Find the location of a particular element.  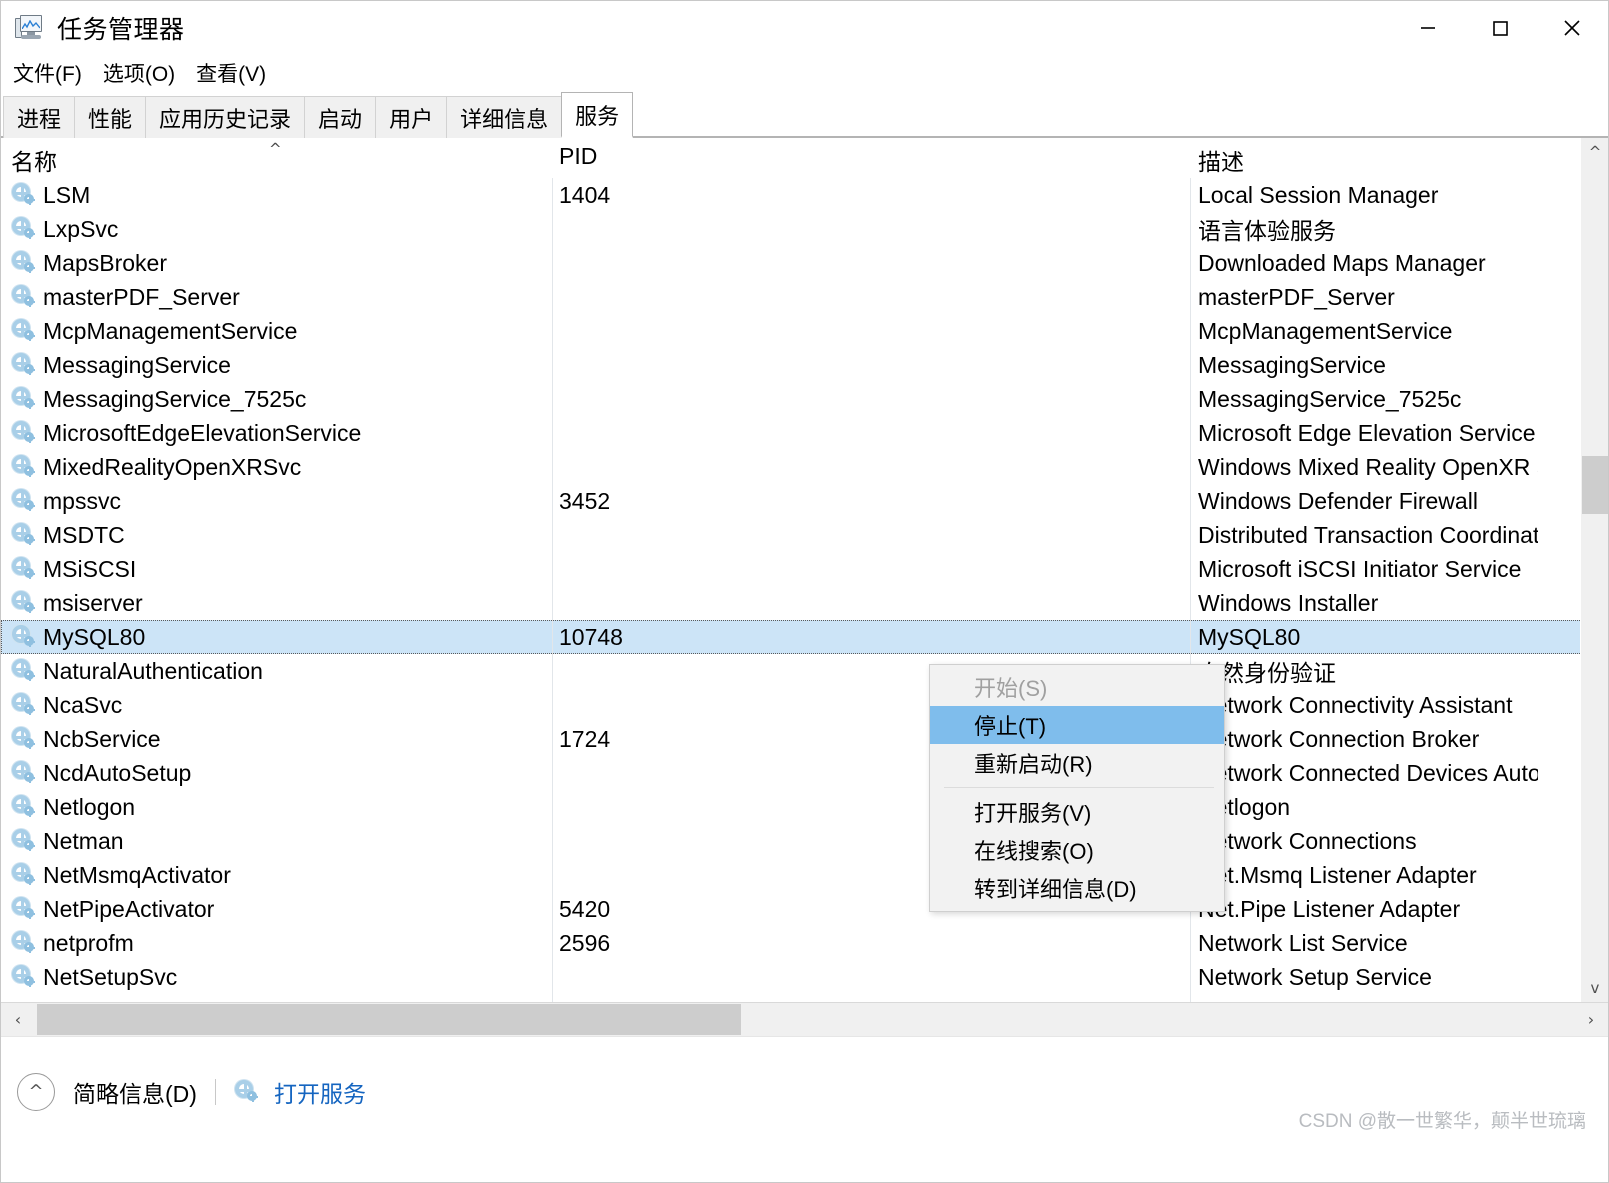

service-name-label: NetMsmqActivator is located at coordinates (137, 874).